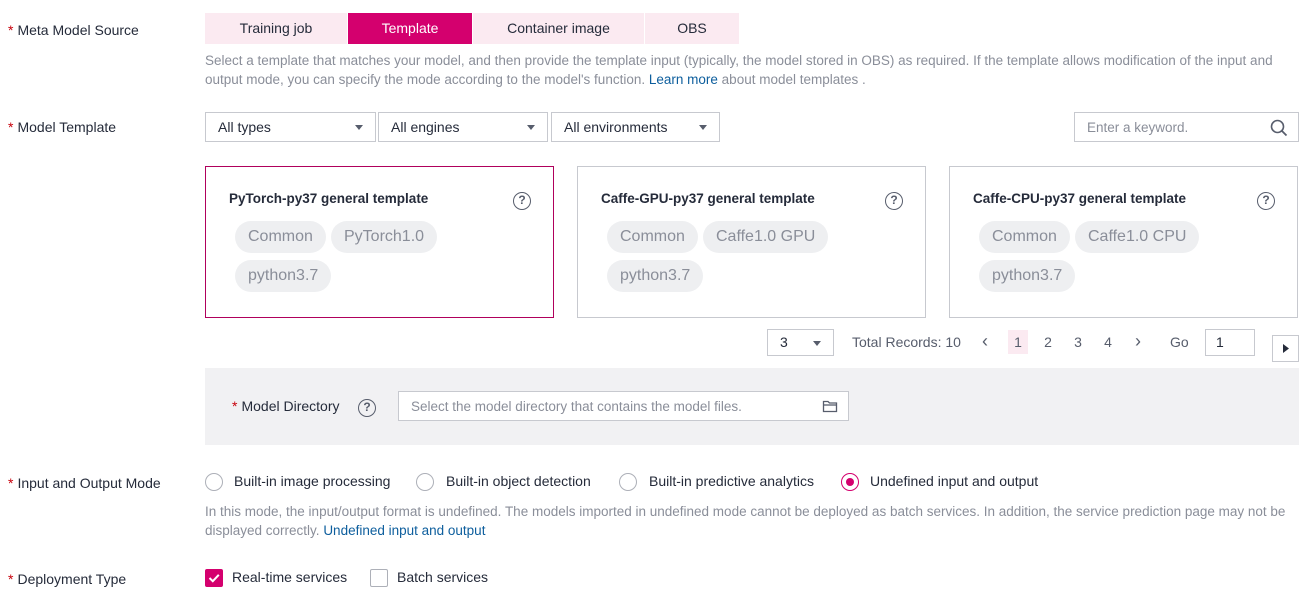  What do you see at coordinates (290, 127) in the screenshot?
I see `types-select: All types` at bounding box center [290, 127].